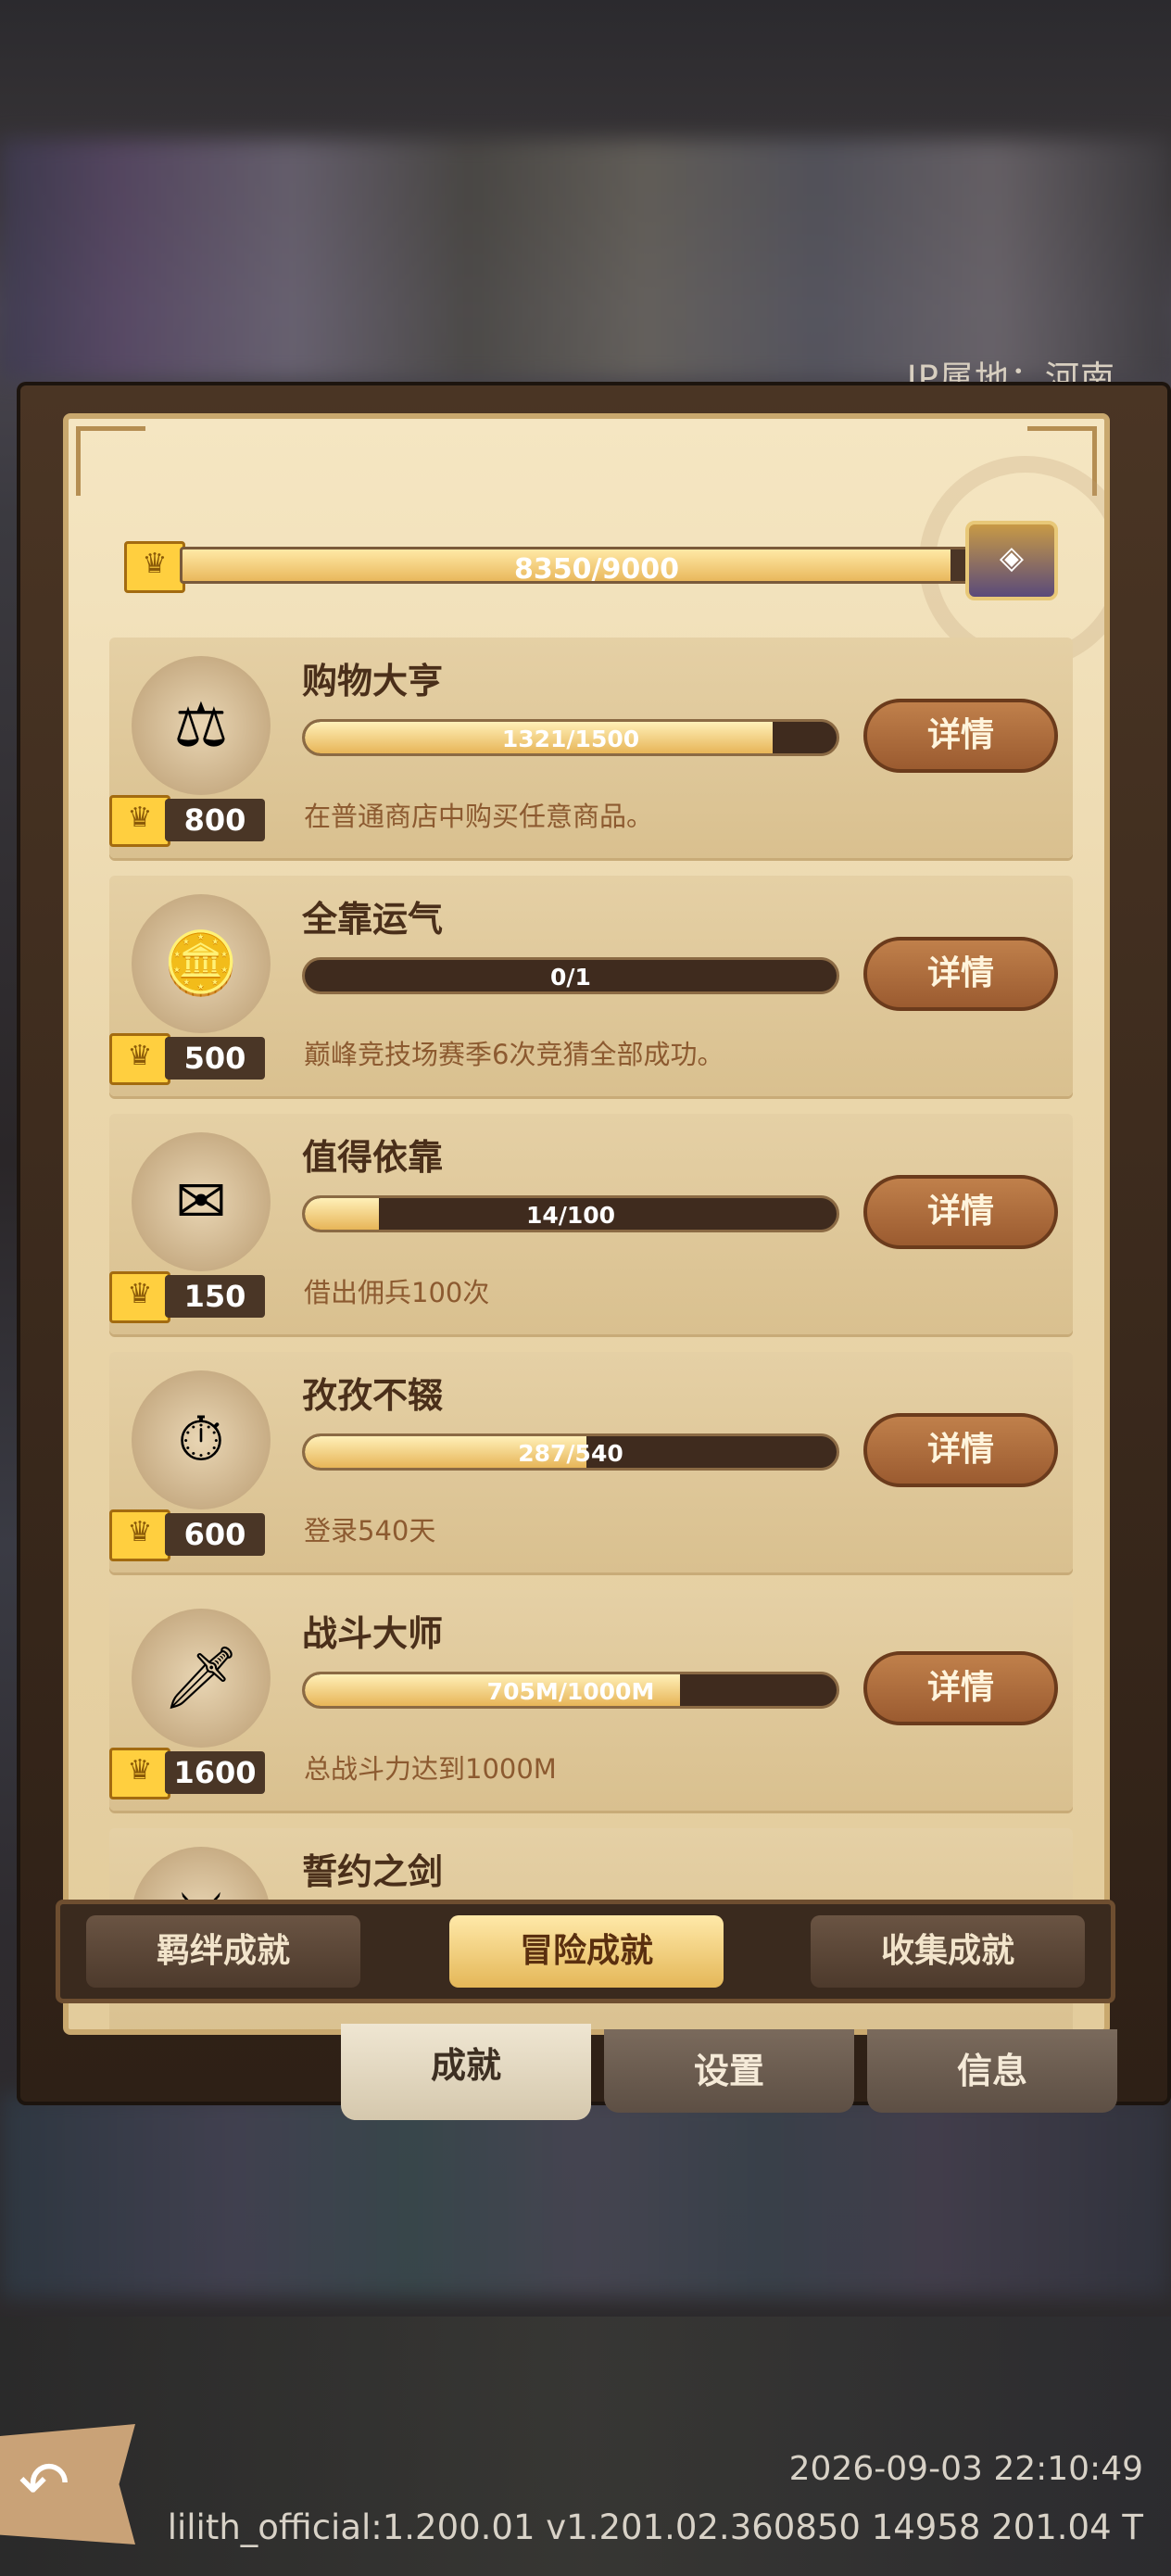  Describe the element at coordinates (370, 1531) in the screenshot. I see `achievement-description: 登录540天` at that location.